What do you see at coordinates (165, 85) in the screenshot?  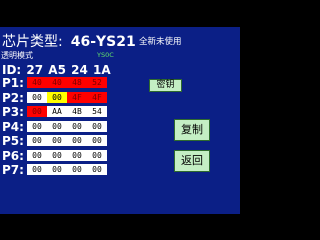 I see `key-button: 密钥` at bounding box center [165, 85].